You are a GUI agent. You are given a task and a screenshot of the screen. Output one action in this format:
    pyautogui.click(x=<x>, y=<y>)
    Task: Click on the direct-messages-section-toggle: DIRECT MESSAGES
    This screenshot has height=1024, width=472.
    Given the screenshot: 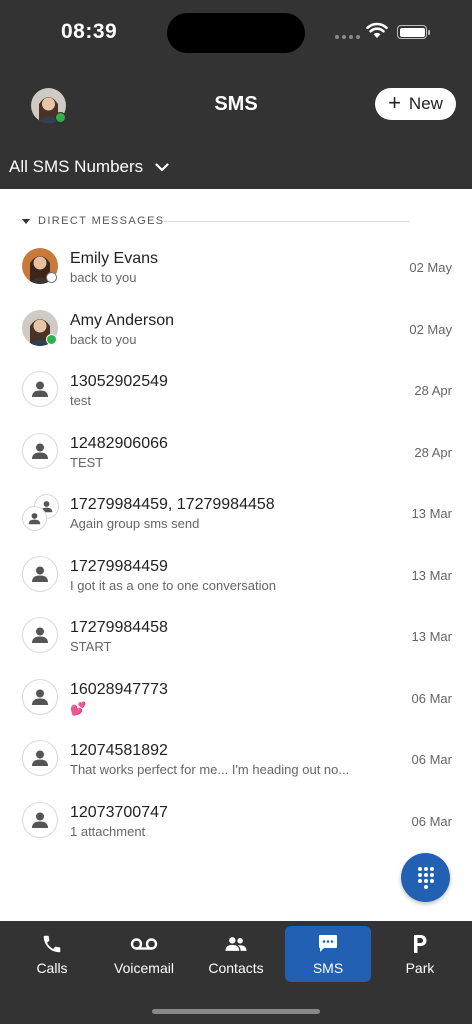 What is the action you would take?
    pyautogui.click(x=93, y=221)
    